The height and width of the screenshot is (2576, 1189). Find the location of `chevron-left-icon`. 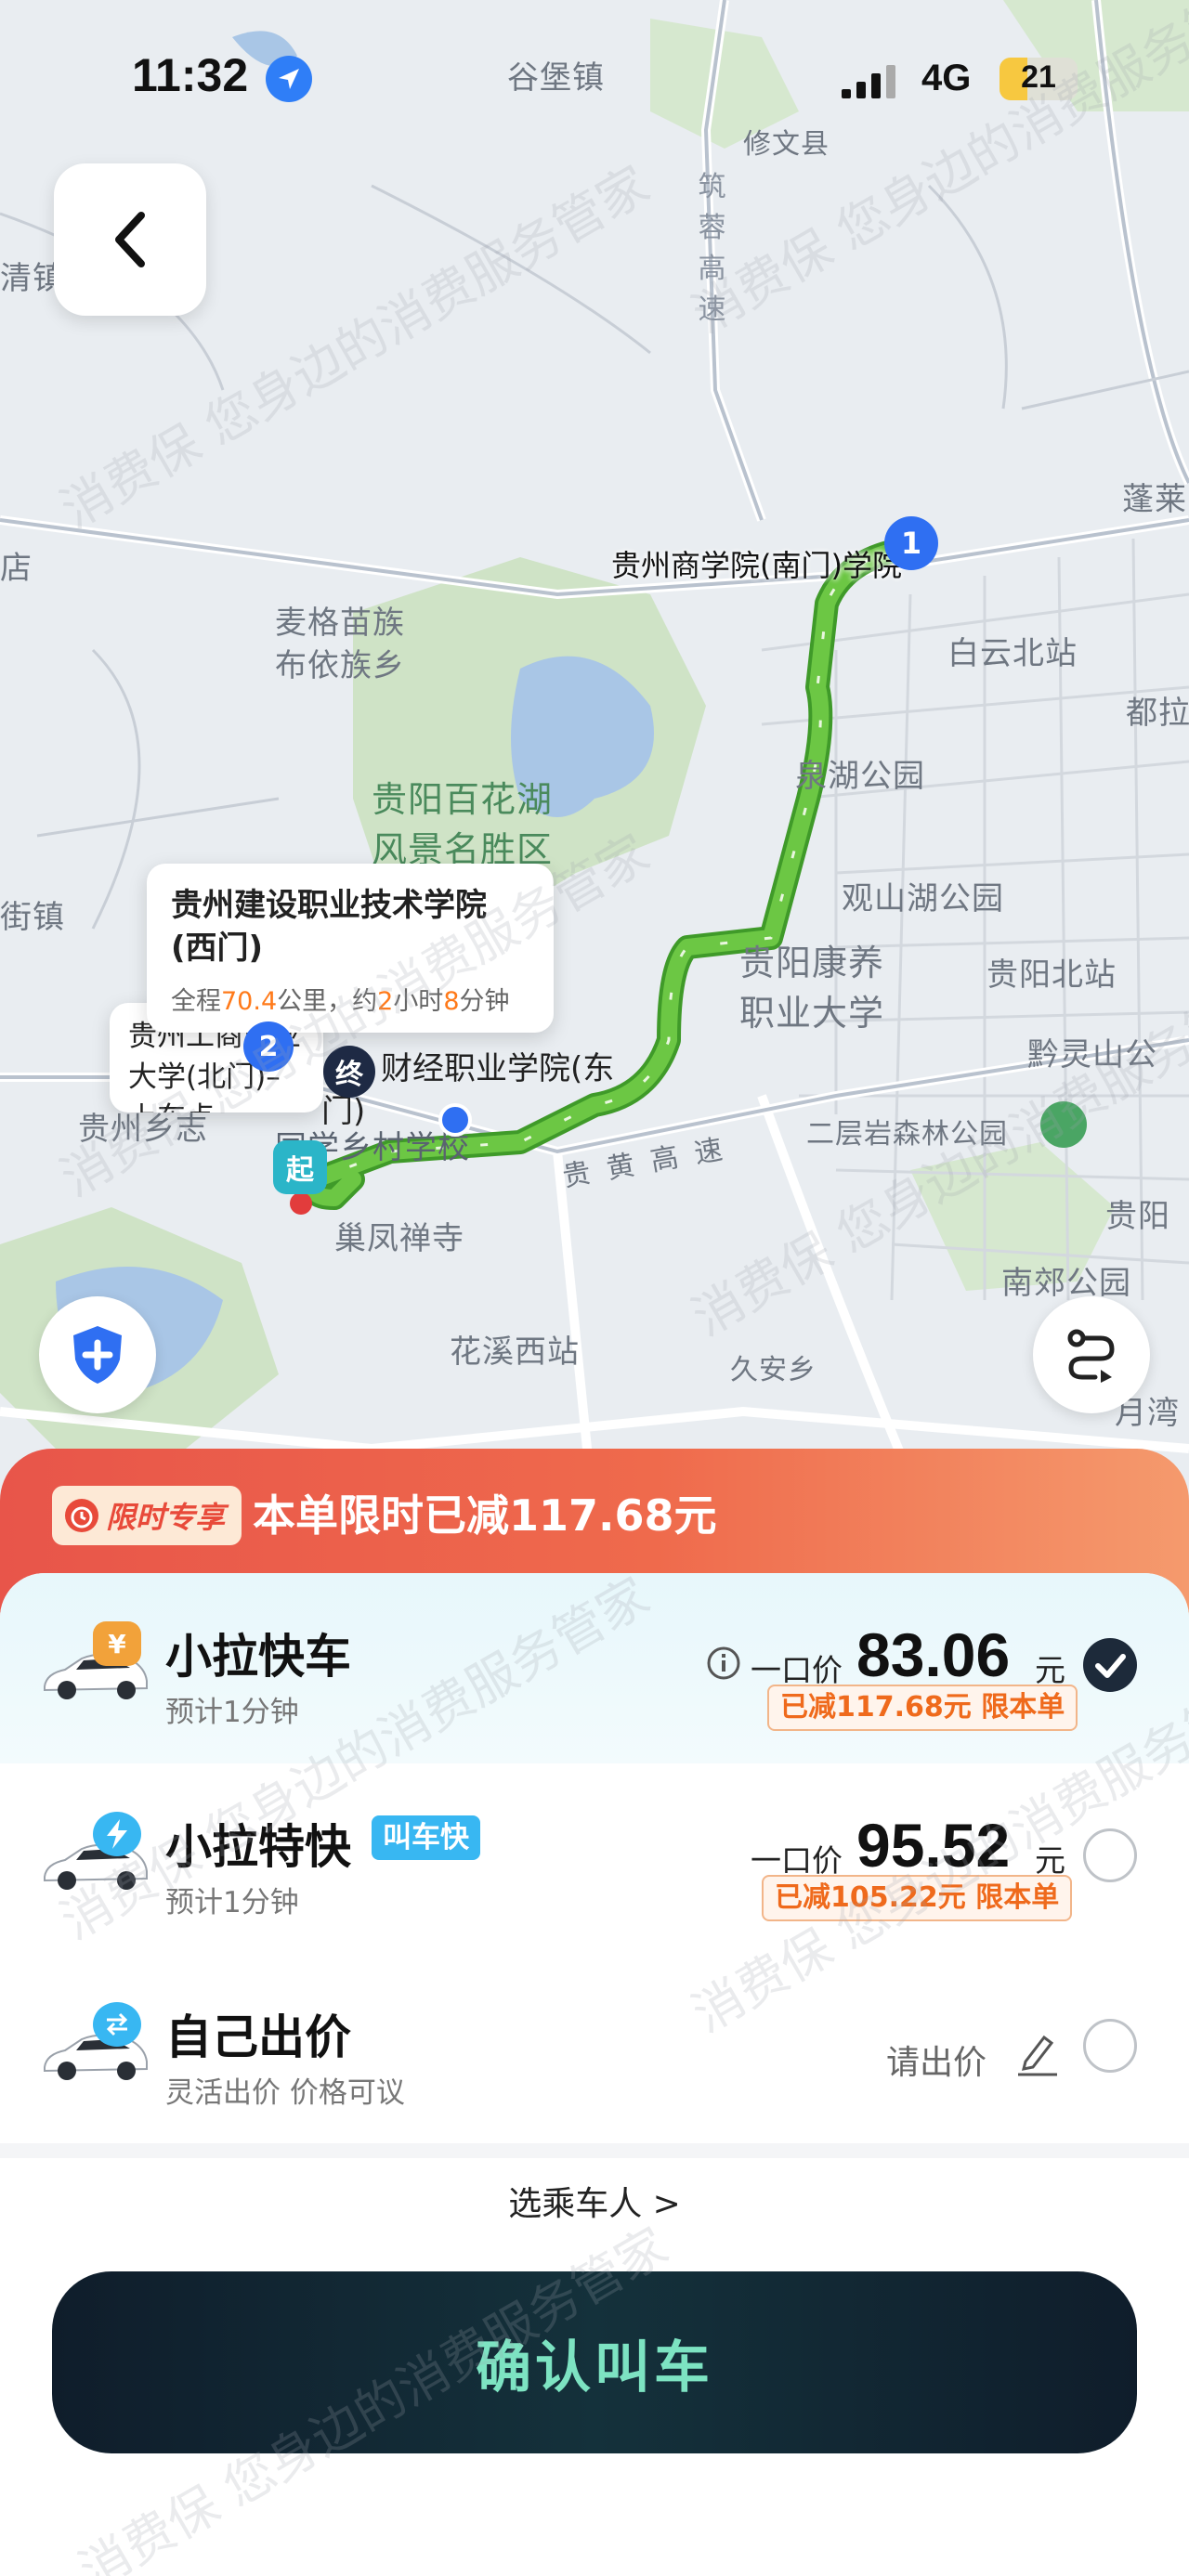

chevron-left-icon is located at coordinates (130, 240).